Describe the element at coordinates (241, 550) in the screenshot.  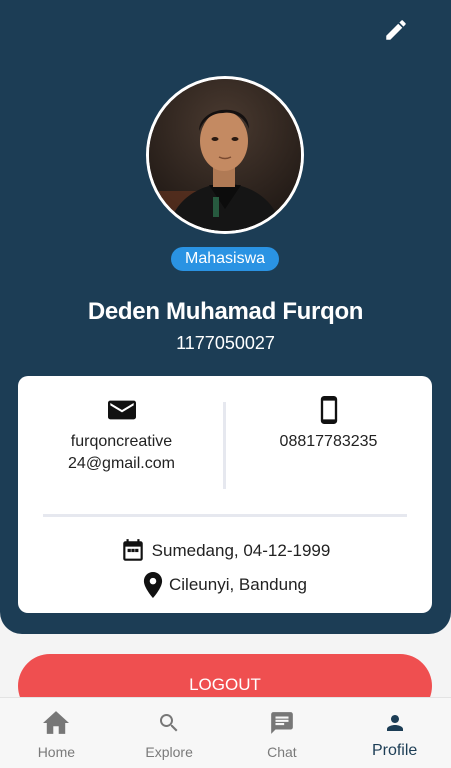
I see `birth-value: Sumedang, 04-12-1999` at that location.